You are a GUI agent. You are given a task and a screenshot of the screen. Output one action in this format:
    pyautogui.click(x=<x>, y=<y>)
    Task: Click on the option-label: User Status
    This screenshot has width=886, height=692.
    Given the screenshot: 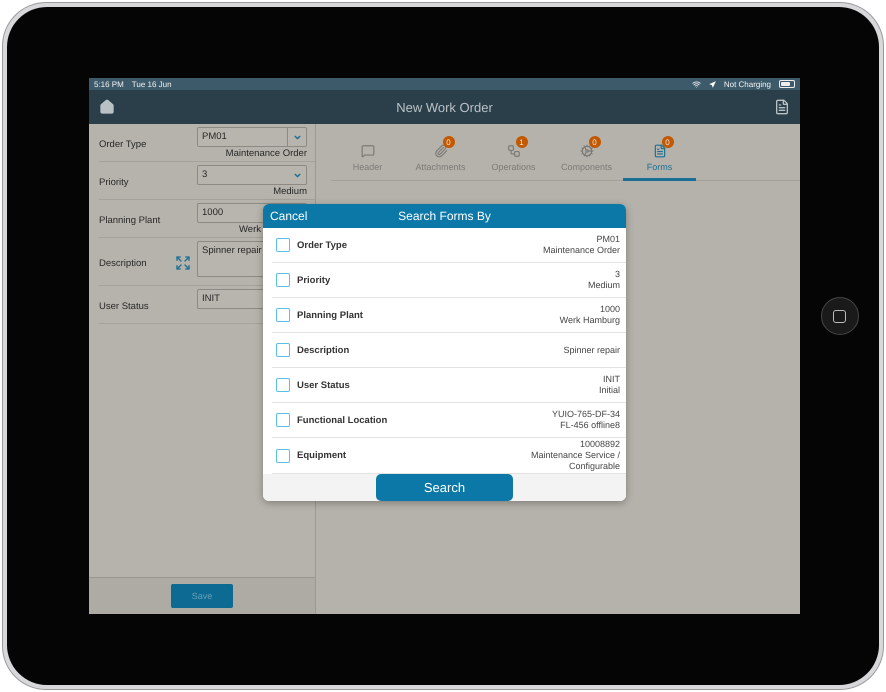 What is the action you would take?
    pyautogui.click(x=324, y=385)
    